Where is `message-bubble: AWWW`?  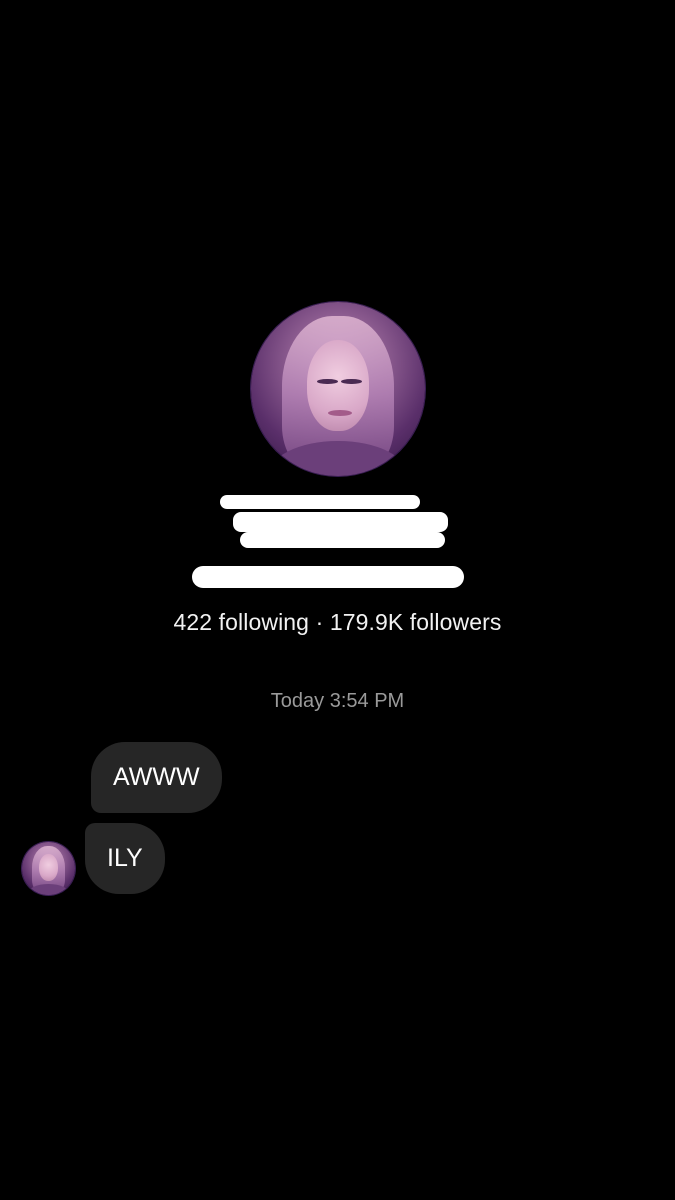
message-bubble: AWWW is located at coordinates (156, 777).